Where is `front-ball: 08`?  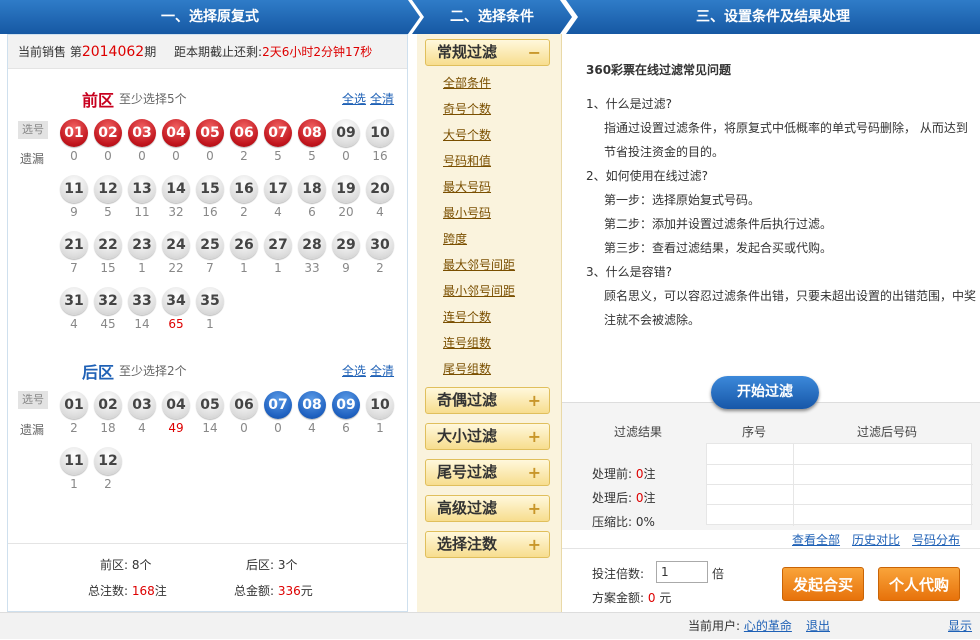 front-ball: 08 is located at coordinates (312, 133).